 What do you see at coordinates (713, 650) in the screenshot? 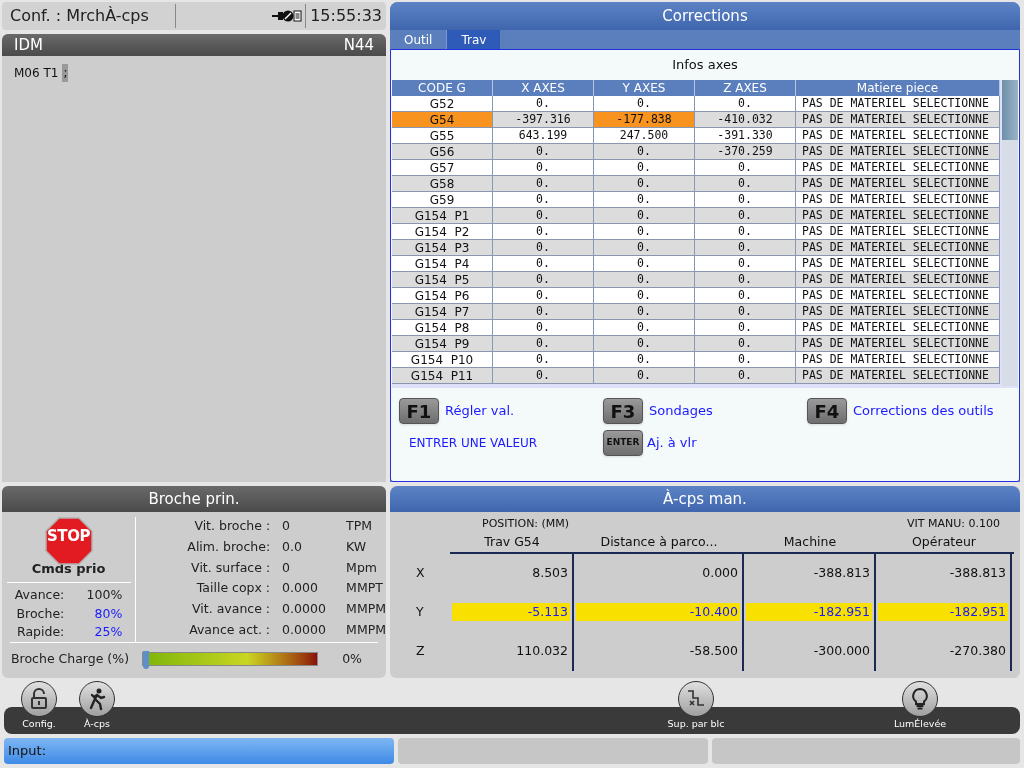
I see `axis-position: -58.500` at bounding box center [713, 650].